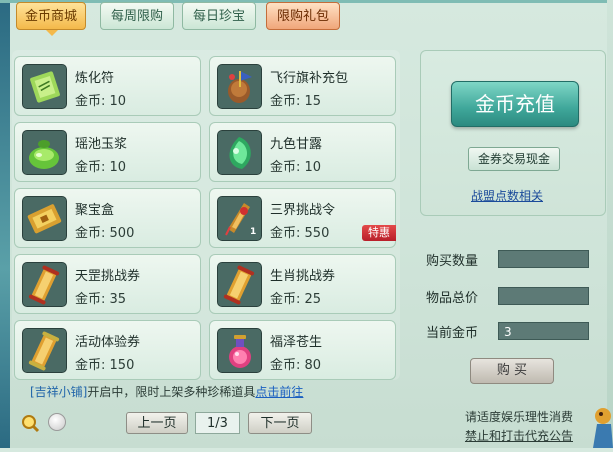  What do you see at coordinates (52, 33) in the screenshot?
I see `active-tab-pointer-icon` at bounding box center [52, 33].